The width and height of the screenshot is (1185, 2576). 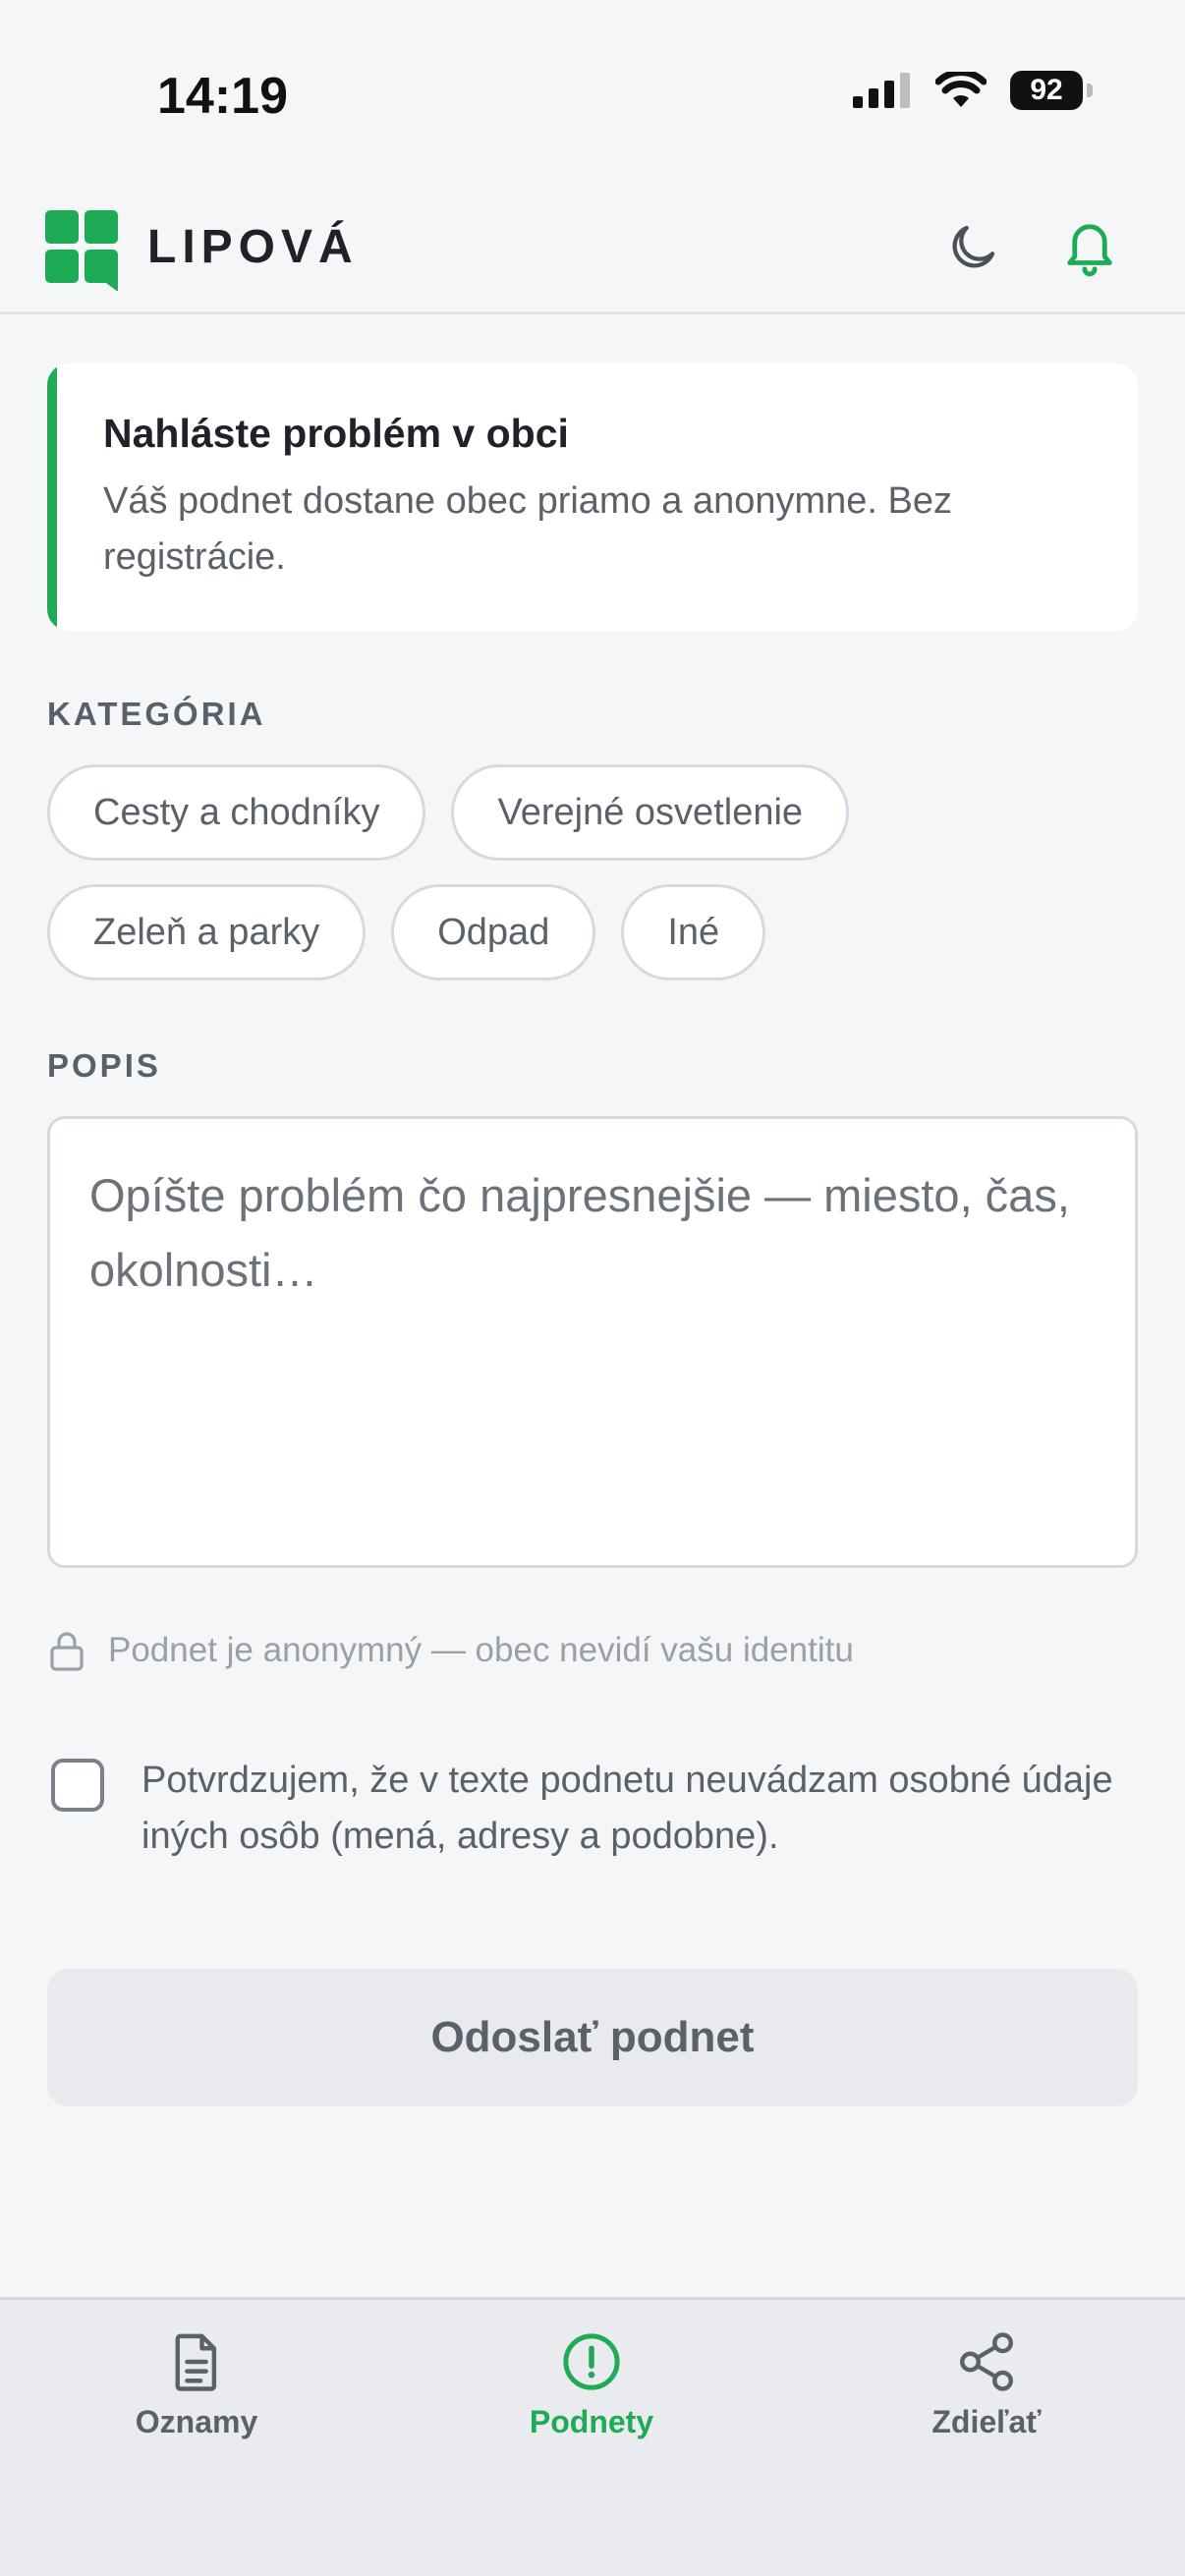 I want to click on nav-item-zdielat: Zdieľať, so click(x=987, y=2384).